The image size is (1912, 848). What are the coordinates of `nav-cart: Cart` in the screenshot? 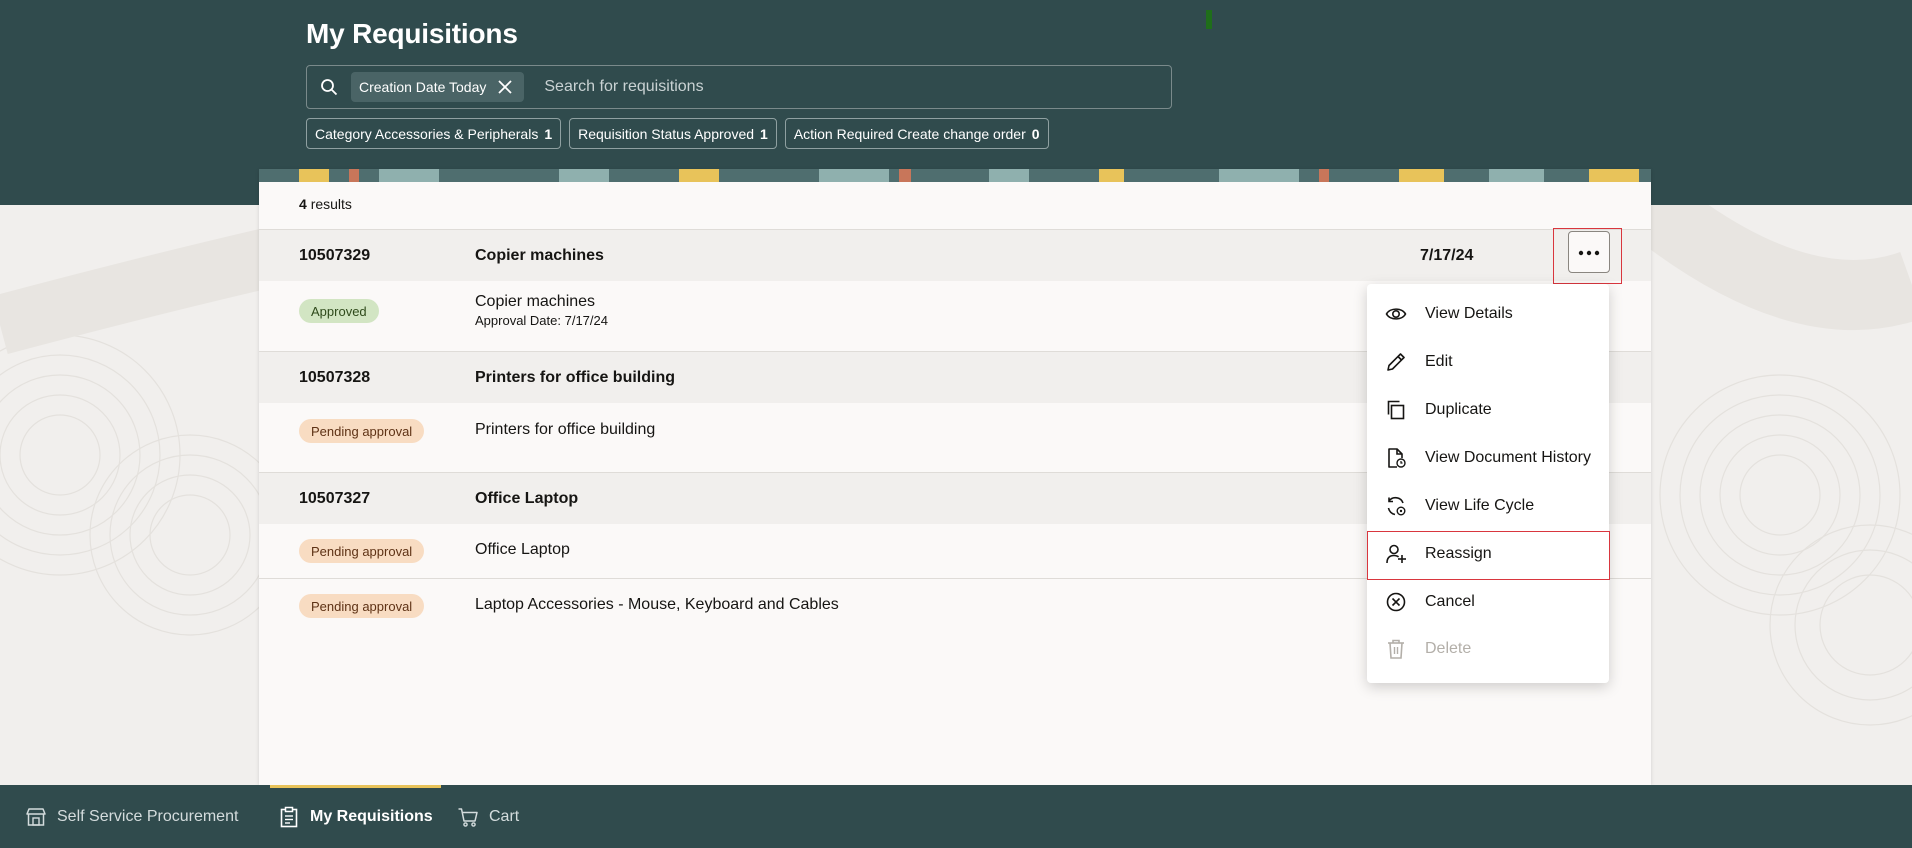 It's located at (488, 816).